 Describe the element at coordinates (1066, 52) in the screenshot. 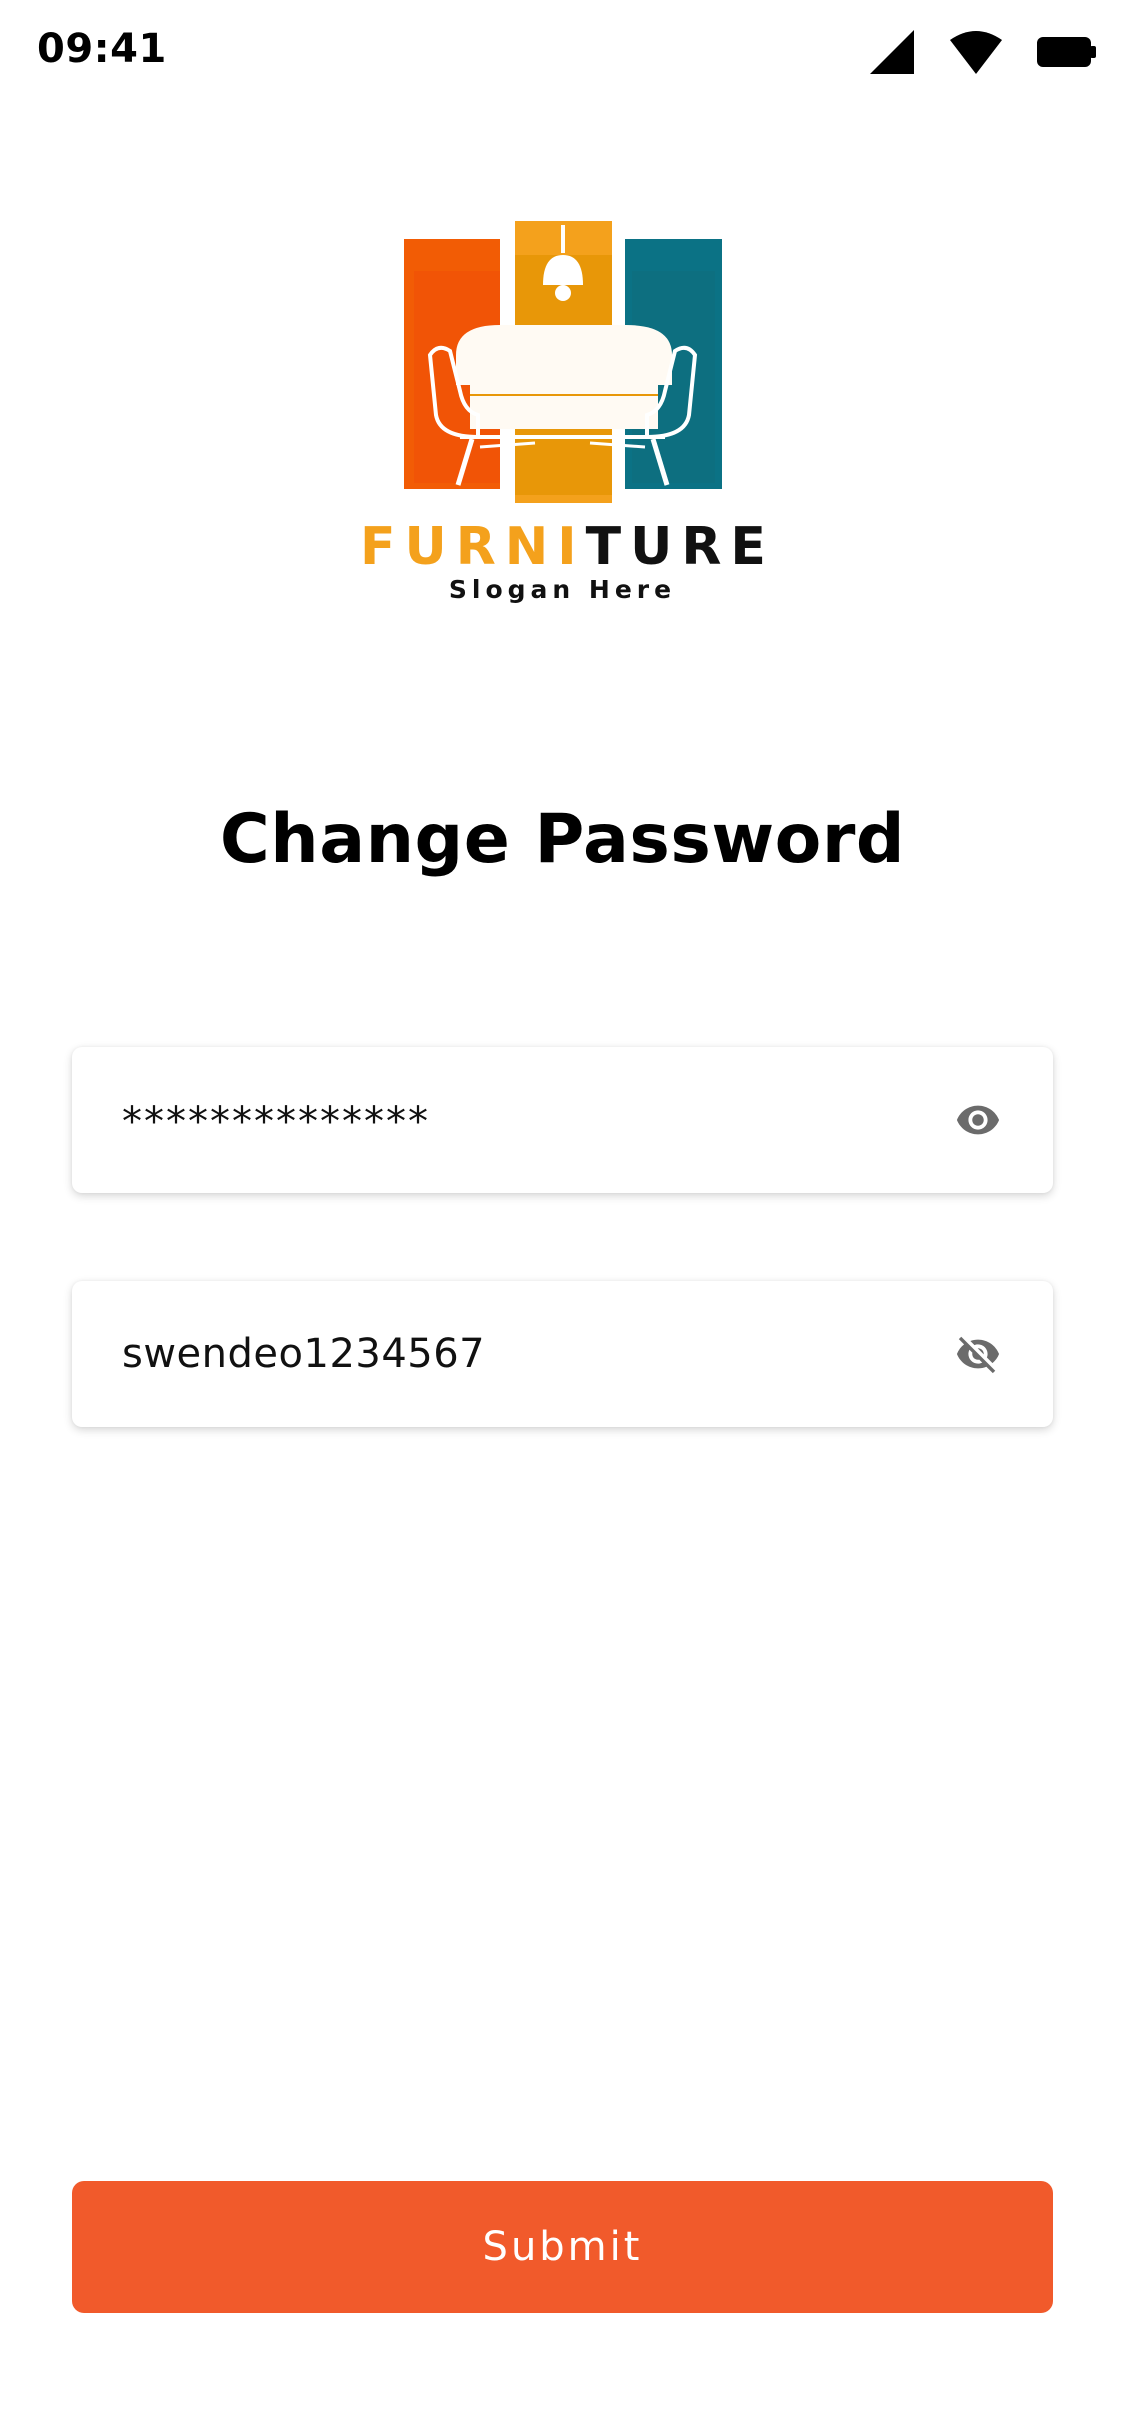

I see `battery-icon` at that location.